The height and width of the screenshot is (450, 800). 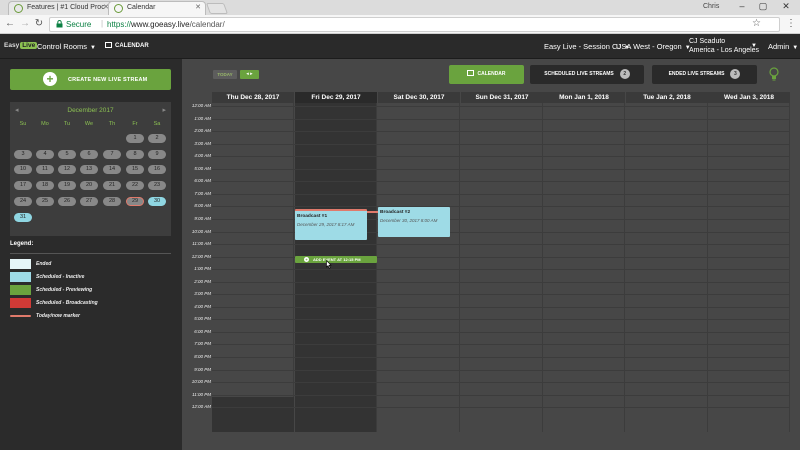 What do you see at coordinates (45, 186) in the screenshot?
I see `mini-calendar-day: 18` at bounding box center [45, 186].